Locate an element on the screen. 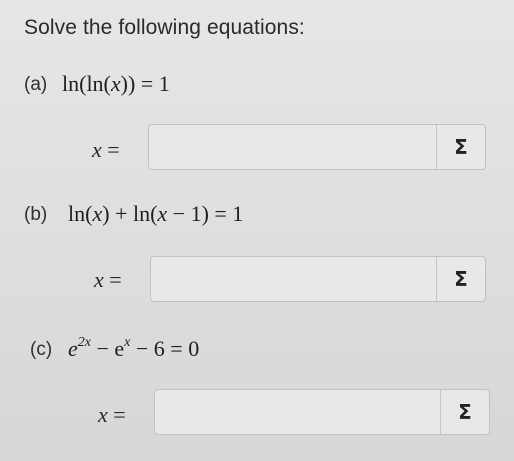 This screenshot has height=461, width=514. part-a-prefix-var: x is located at coordinates (97, 149).